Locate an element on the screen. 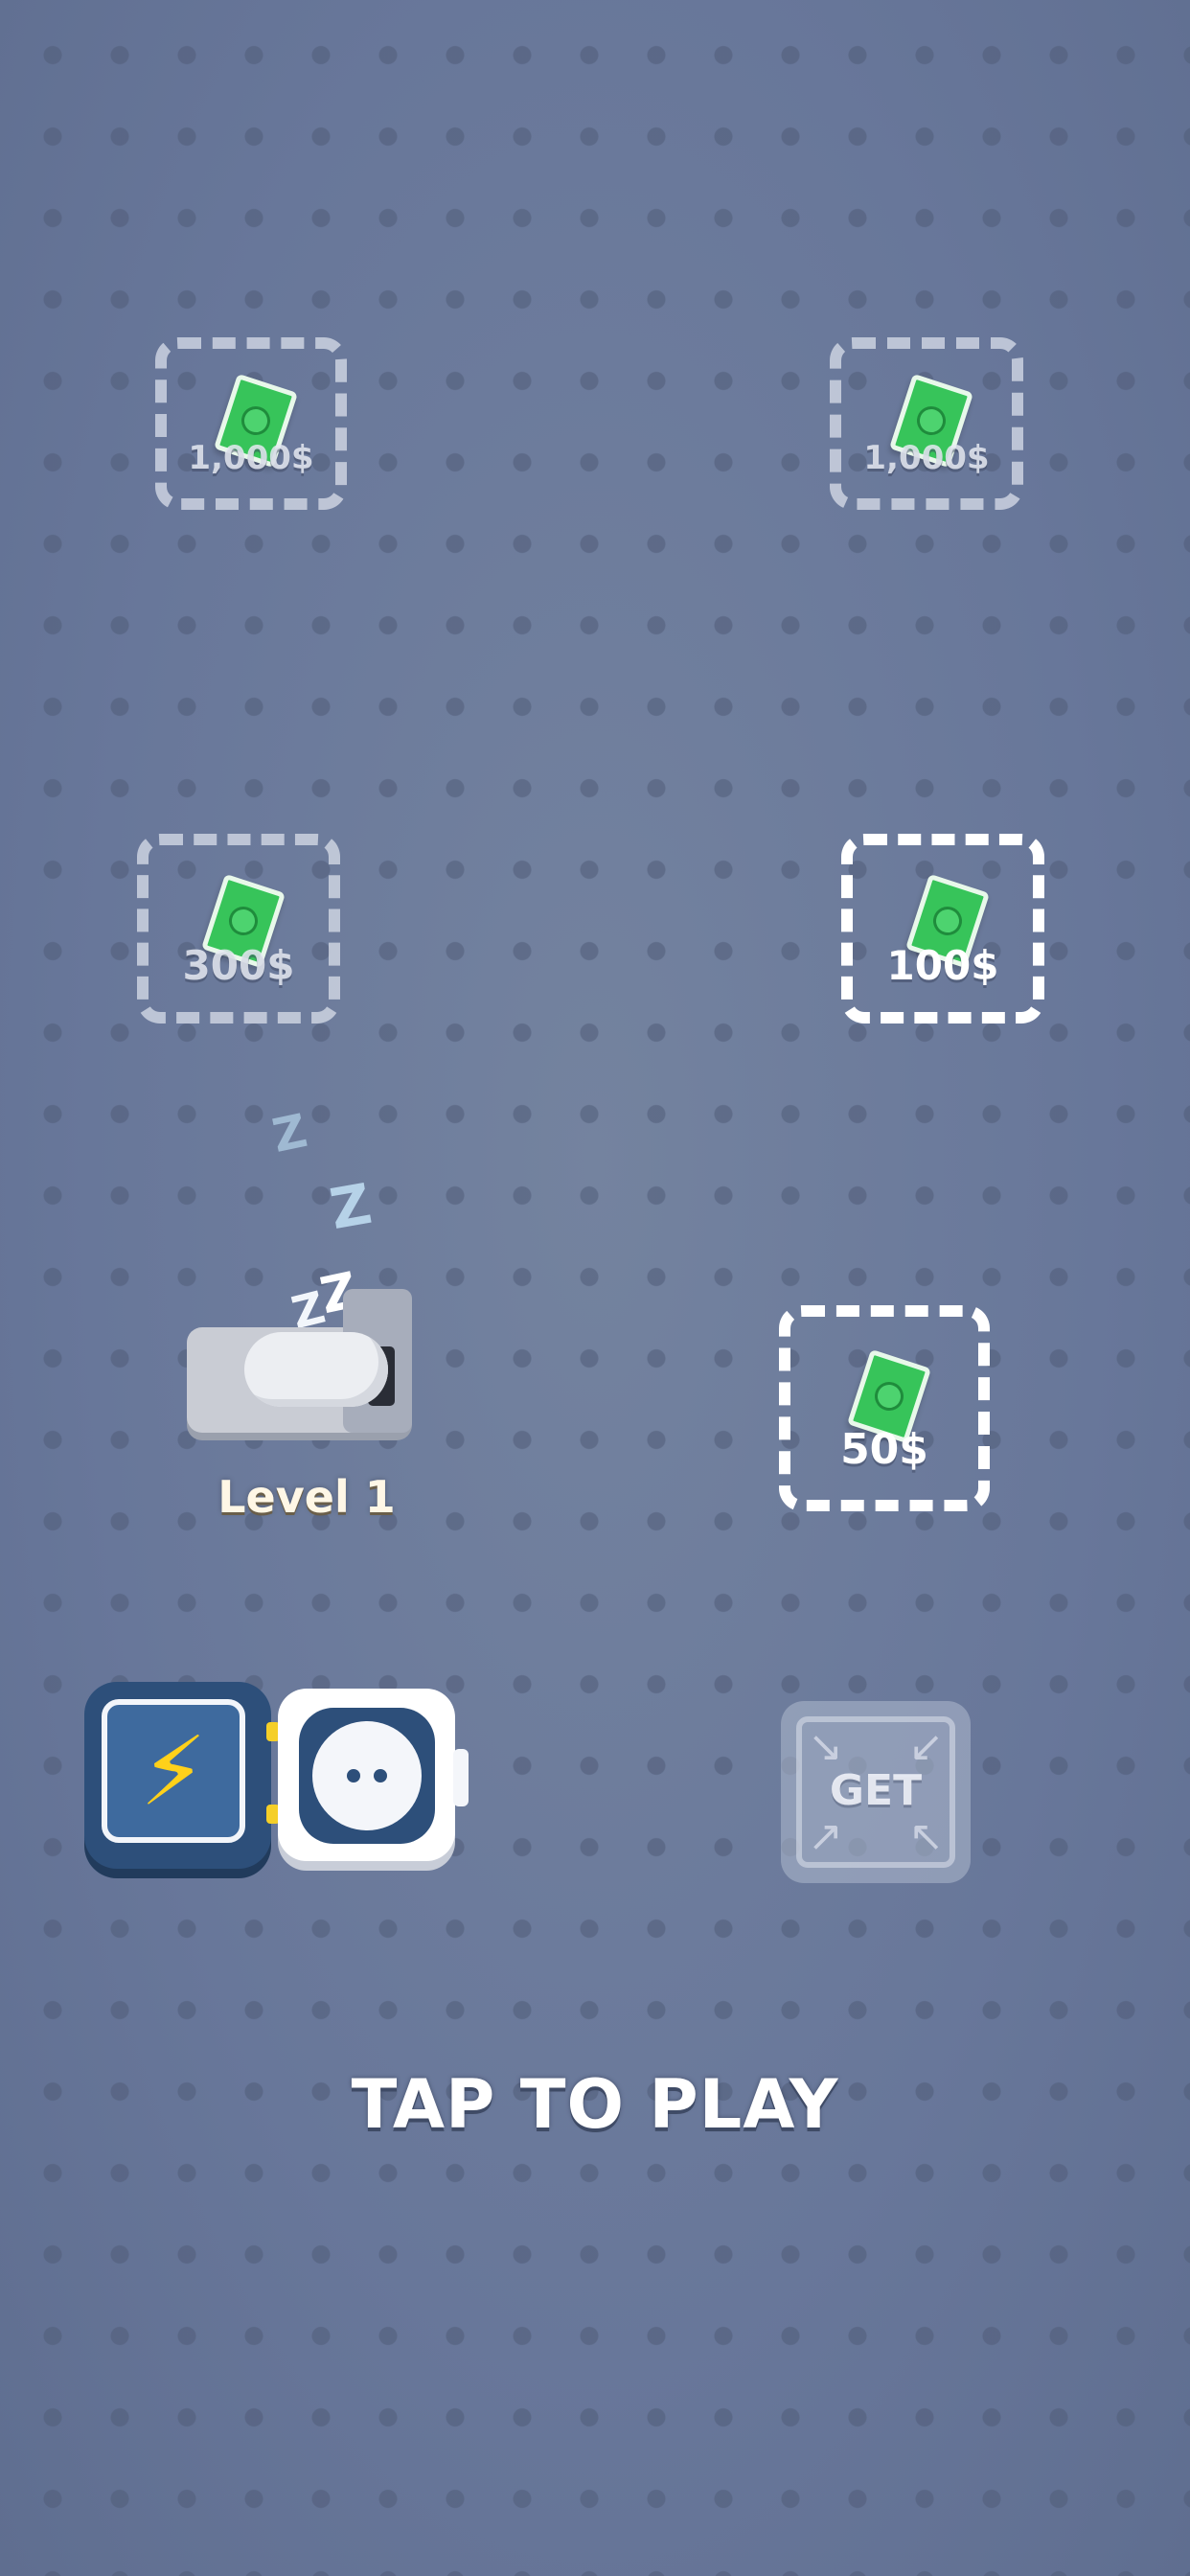 The width and height of the screenshot is (1190, 2576). get-button-label: GET is located at coordinates (876, 1790).